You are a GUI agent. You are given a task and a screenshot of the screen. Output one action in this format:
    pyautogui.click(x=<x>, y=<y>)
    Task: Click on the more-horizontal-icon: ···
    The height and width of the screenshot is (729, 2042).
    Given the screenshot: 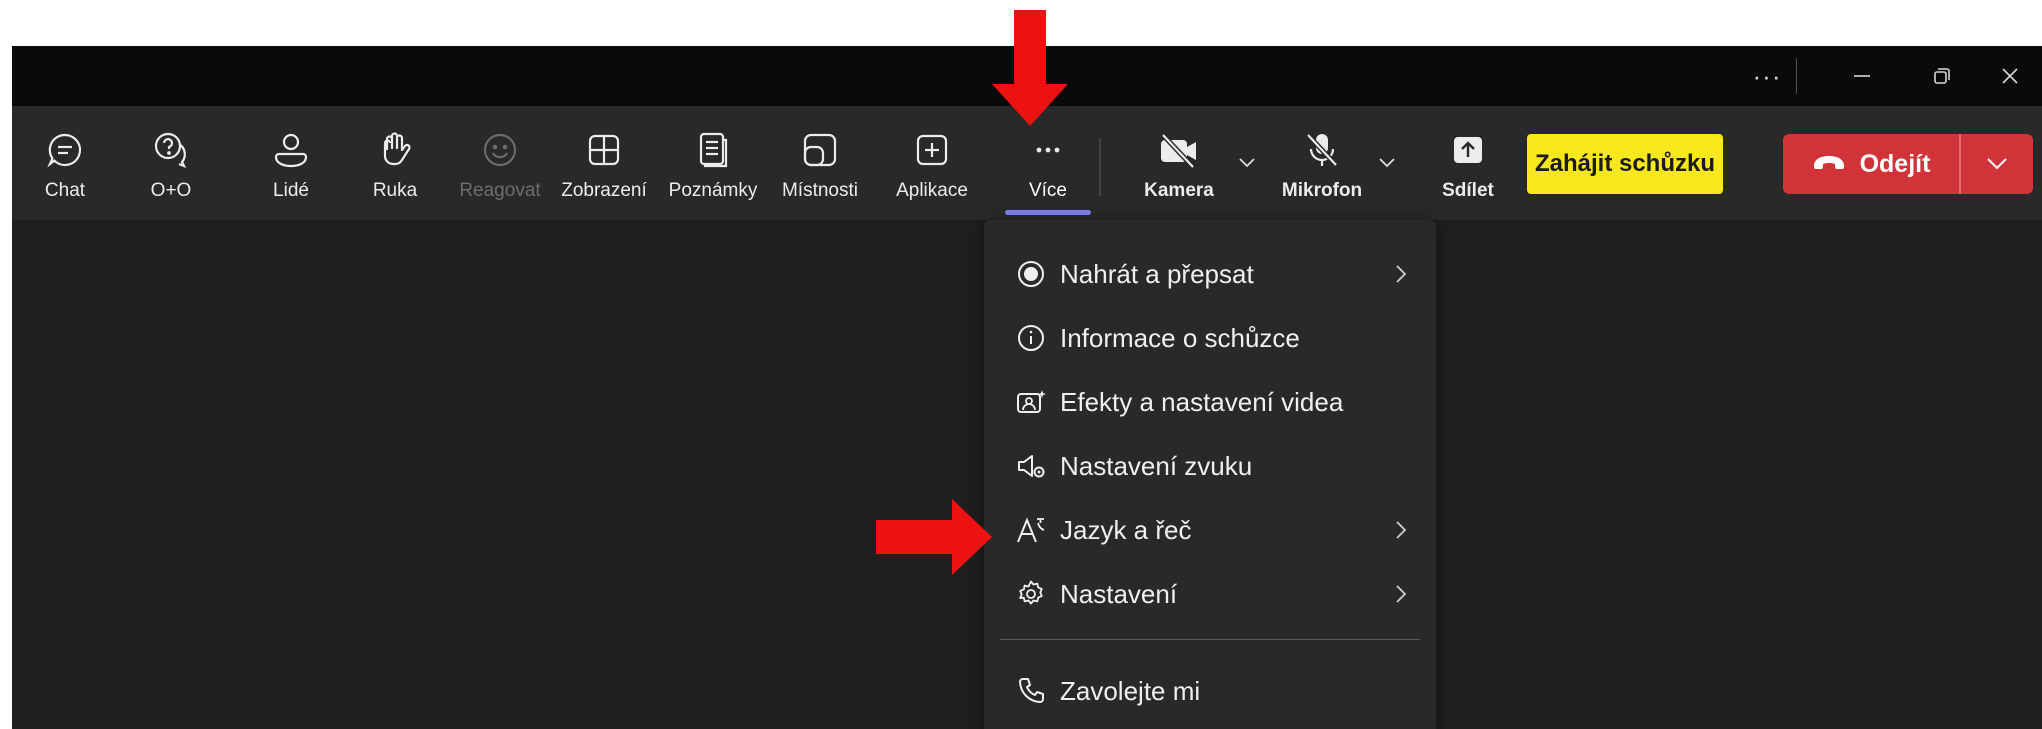 What is the action you would take?
    pyautogui.click(x=1767, y=76)
    